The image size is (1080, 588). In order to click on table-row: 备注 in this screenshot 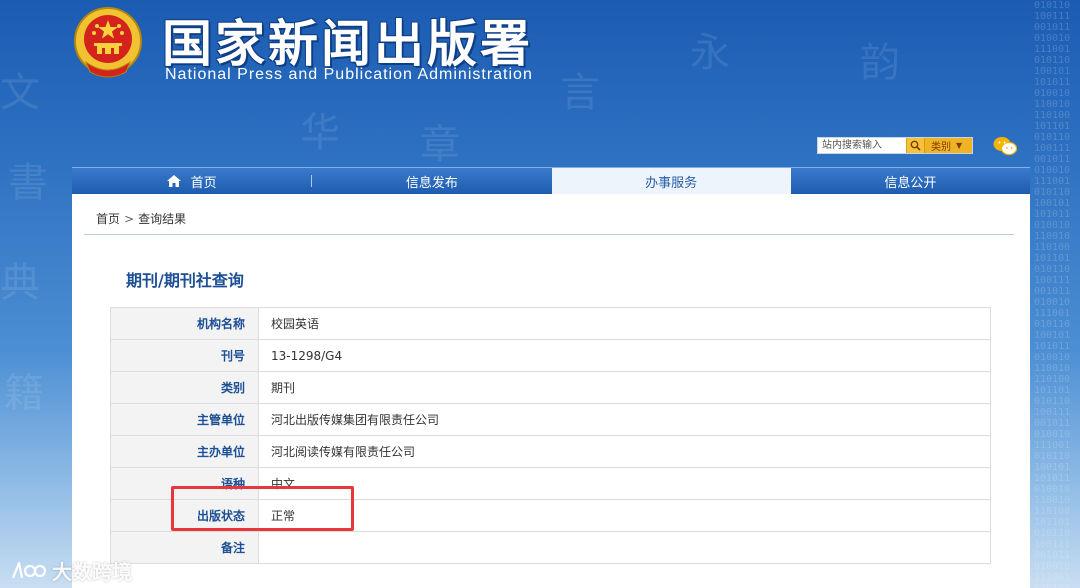, I will do `click(550, 547)`.